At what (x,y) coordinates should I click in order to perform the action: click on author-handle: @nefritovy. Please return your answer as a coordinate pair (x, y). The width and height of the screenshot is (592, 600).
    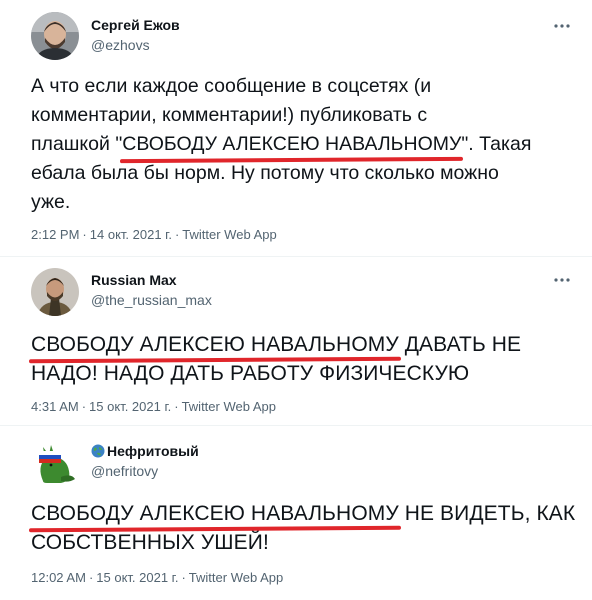
    Looking at the image, I should click on (124, 471).